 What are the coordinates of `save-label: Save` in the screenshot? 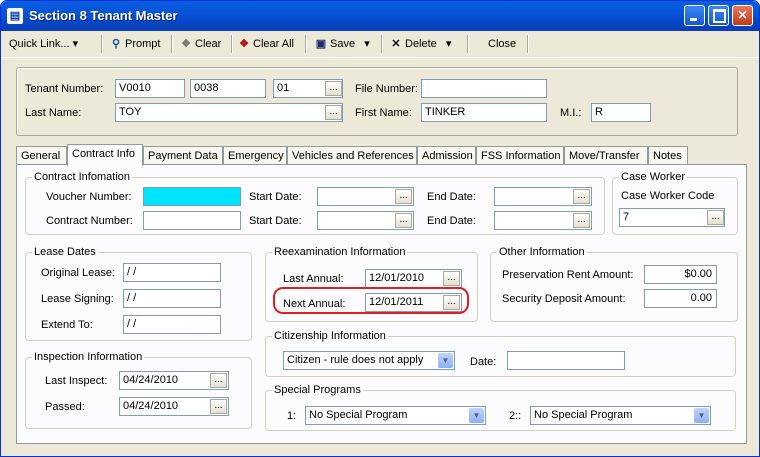 It's located at (343, 44).